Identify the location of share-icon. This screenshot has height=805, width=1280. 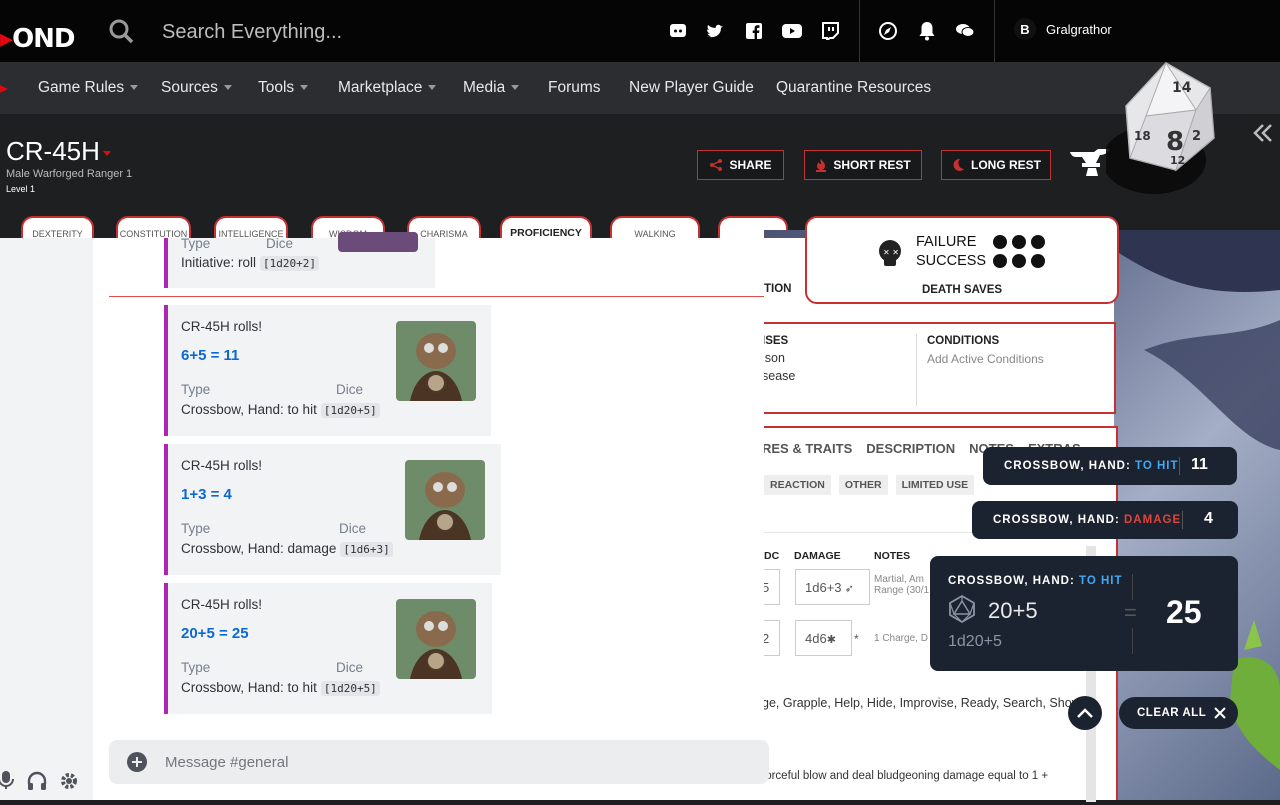
(716, 165).